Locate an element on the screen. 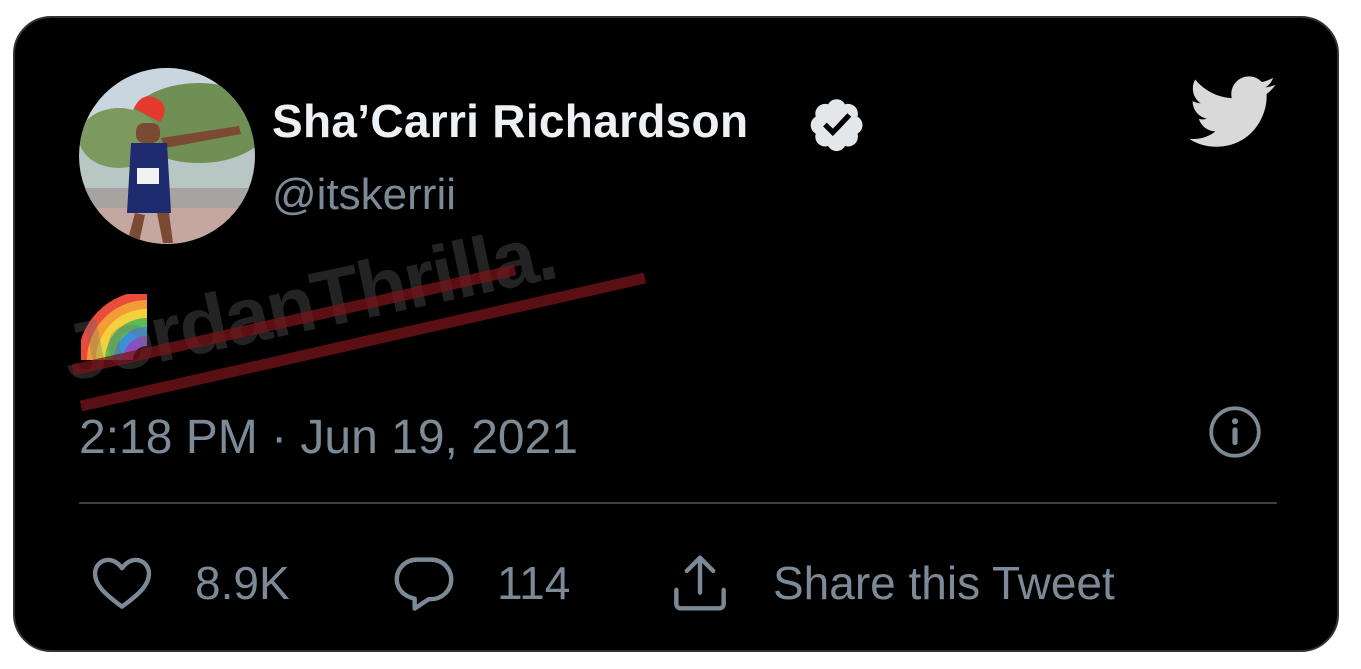 The width and height of the screenshot is (1361, 669). heart-icon is located at coordinates (122, 583).